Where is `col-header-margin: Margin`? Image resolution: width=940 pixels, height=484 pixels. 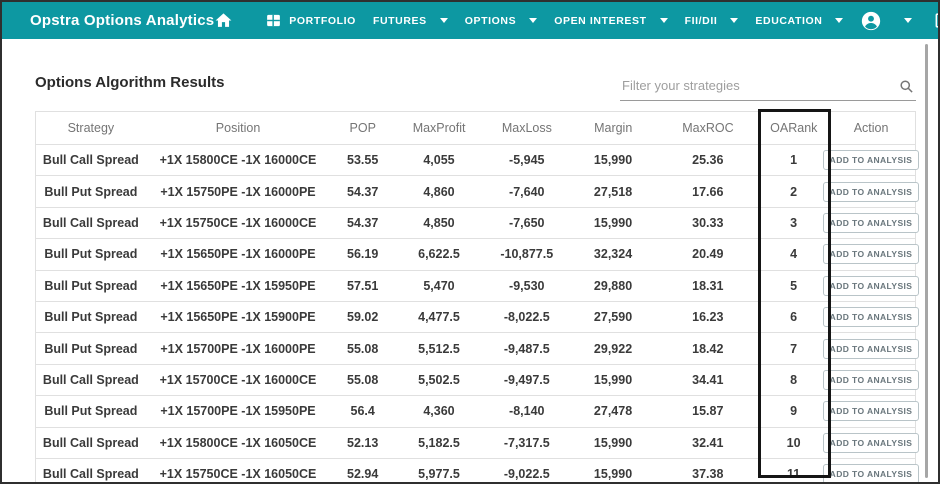 col-header-margin: Margin is located at coordinates (613, 128).